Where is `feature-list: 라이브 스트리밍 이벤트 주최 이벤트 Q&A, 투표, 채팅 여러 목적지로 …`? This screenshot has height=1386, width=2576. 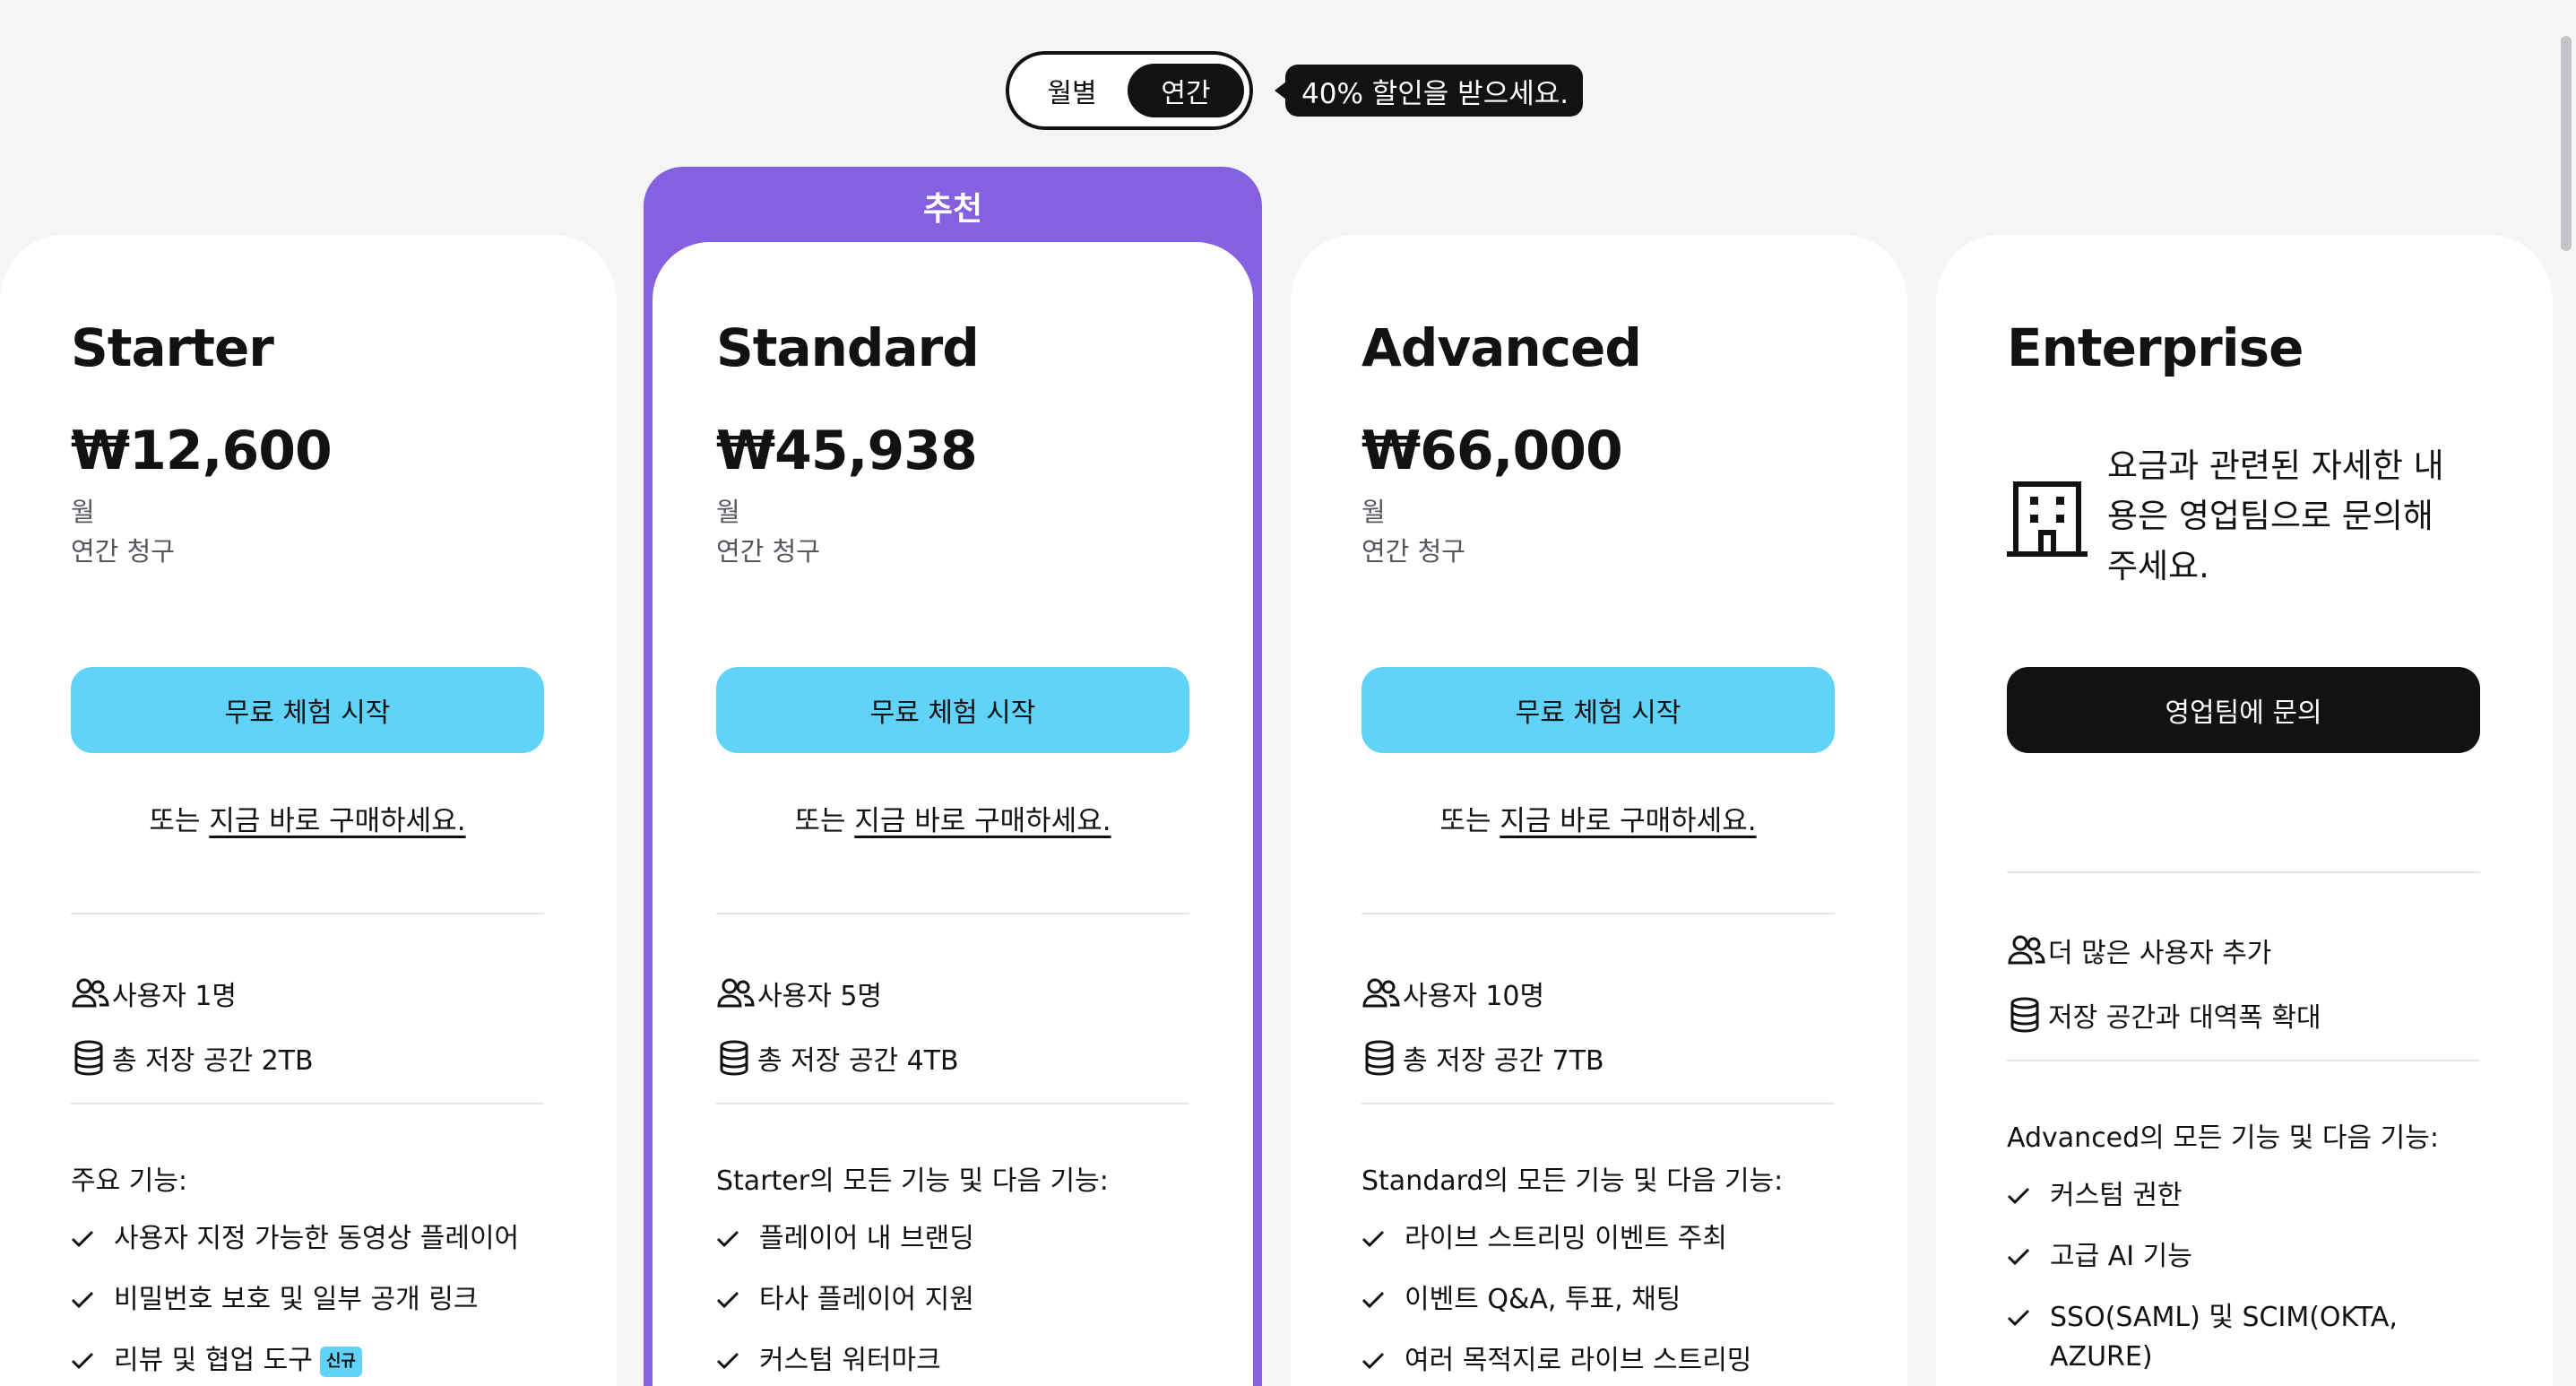
feature-list: 라이브 스트리밍 이벤트 주최 이벤트 Q&A, 투표, 채팅 여러 목적지로 … is located at coordinates (1598, 1302).